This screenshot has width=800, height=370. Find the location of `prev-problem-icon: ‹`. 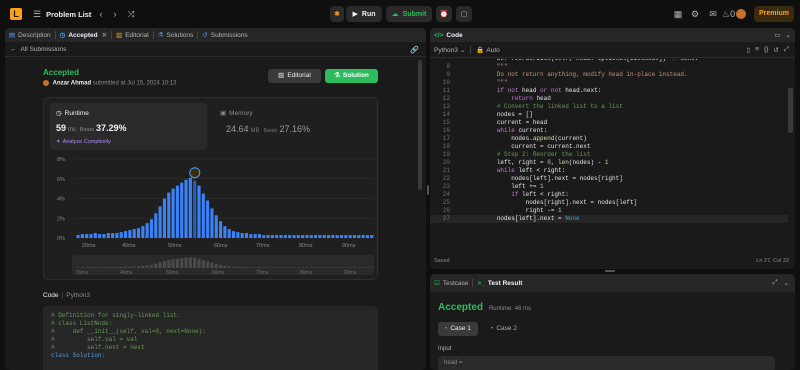

prev-problem-icon: ‹ is located at coordinates (101, 14).